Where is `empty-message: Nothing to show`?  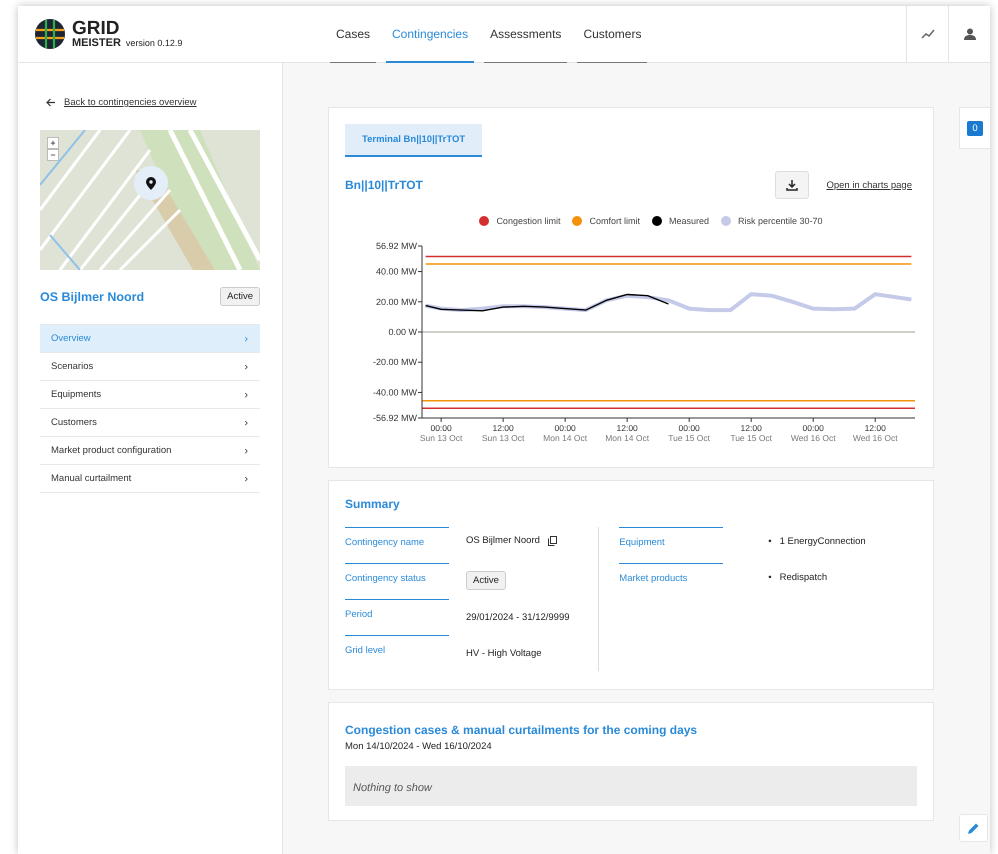 empty-message: Nothing to show is located at coordinates (631, 786).